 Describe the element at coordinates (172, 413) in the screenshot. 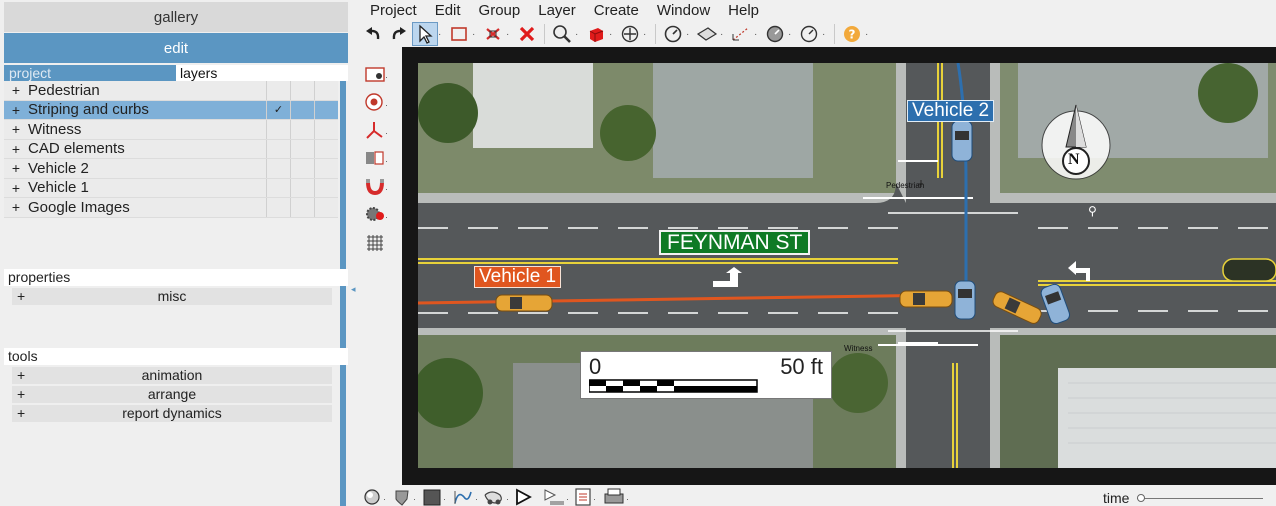

I see `tools-report-dynamics-row: + report dynamics` at that location.